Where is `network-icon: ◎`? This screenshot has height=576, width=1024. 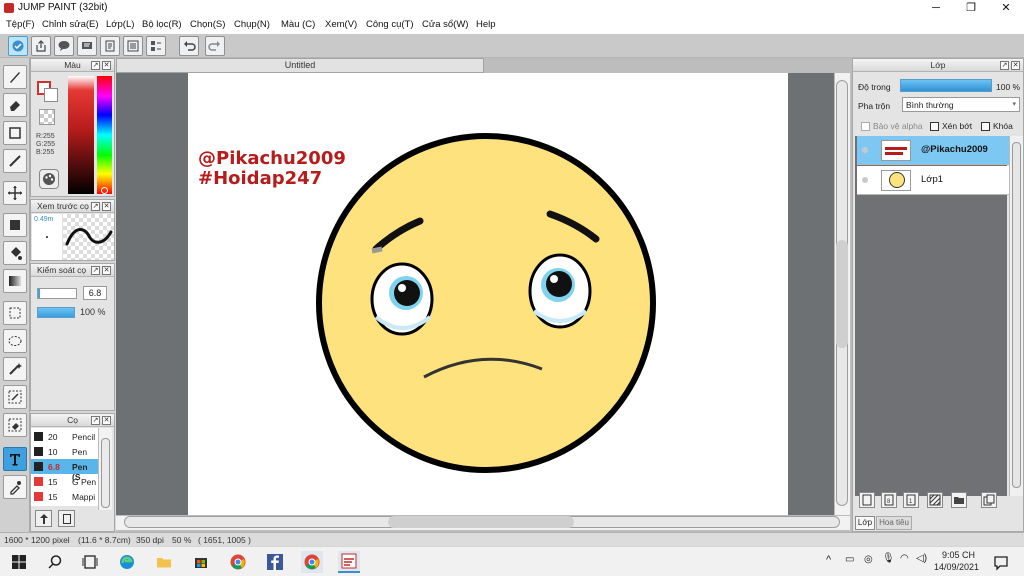
network-icon: ◎ is located at coordinates (868, 559).